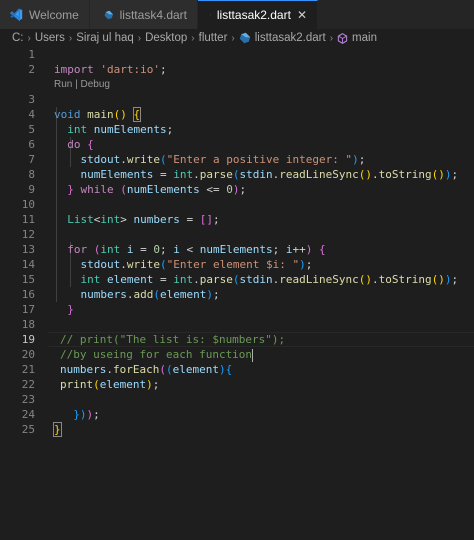  I want to click on tab-welcome: Welcome, so click(45, 14).